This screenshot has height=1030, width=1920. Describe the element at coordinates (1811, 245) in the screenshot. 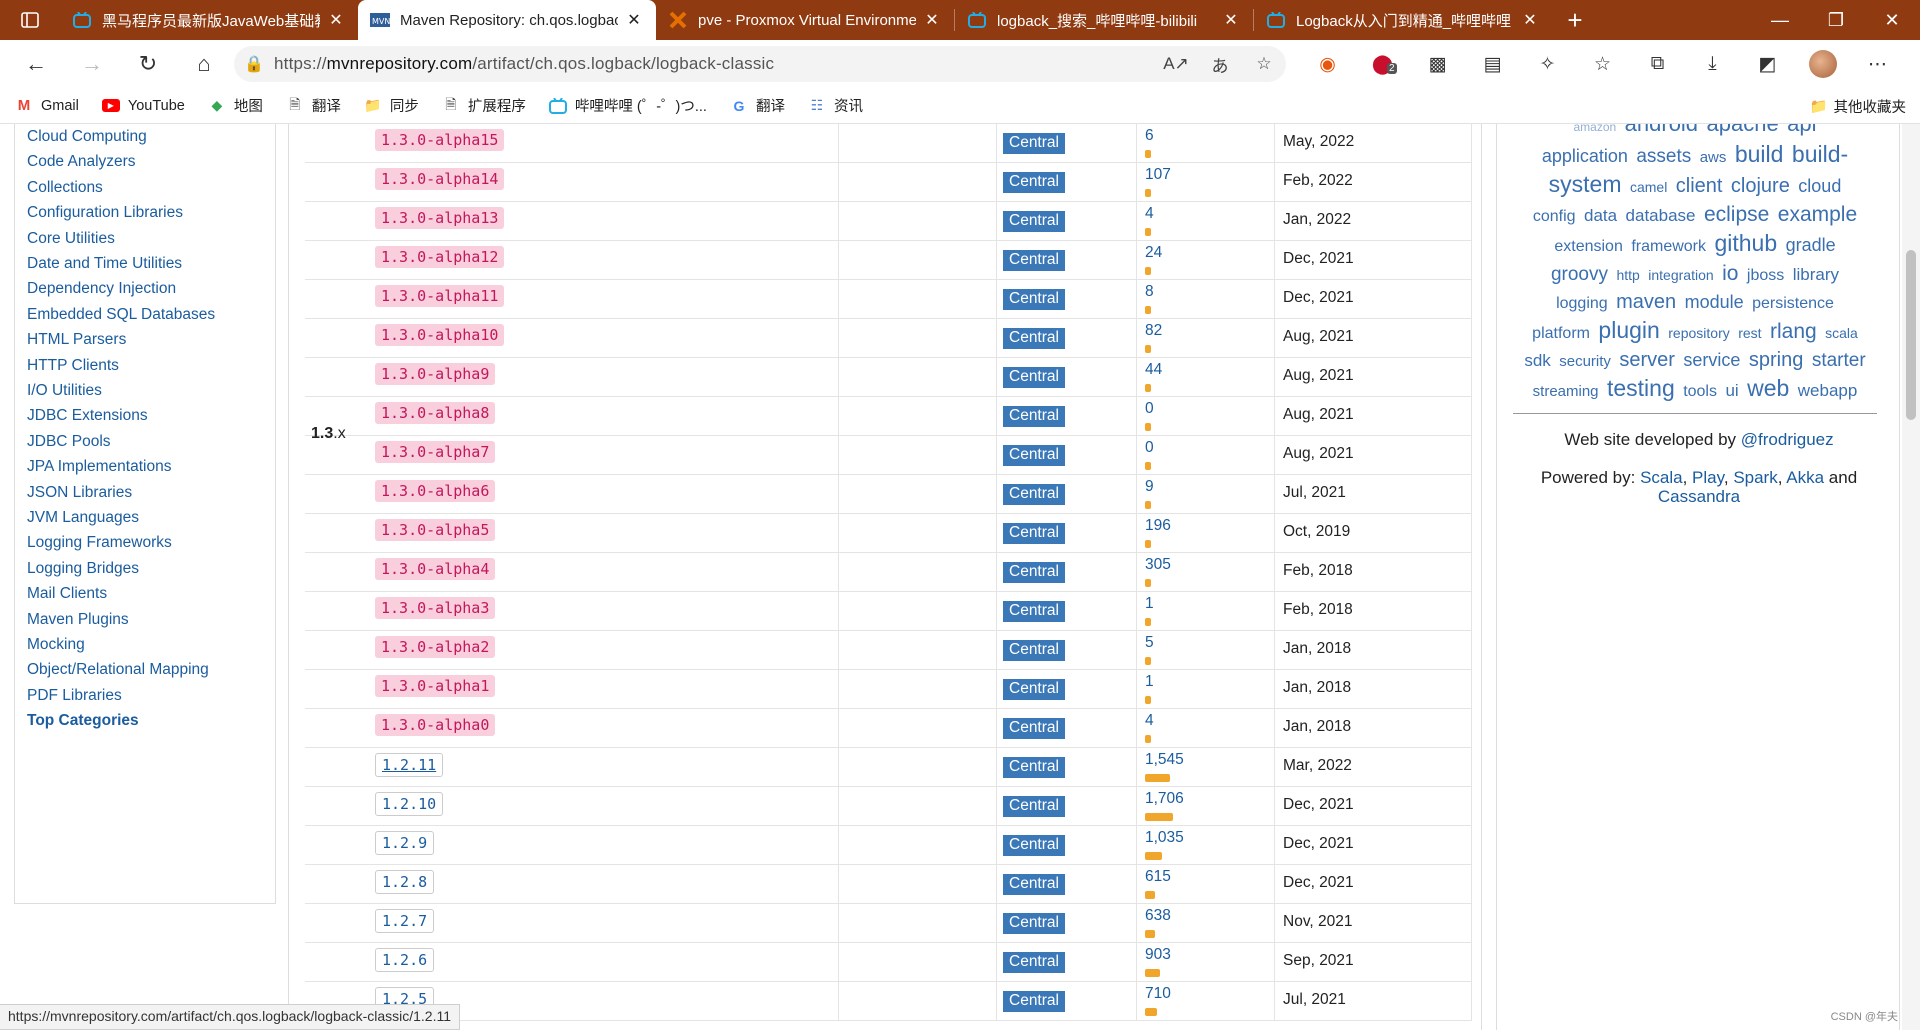

I see `tag-link: gradle` at that location.